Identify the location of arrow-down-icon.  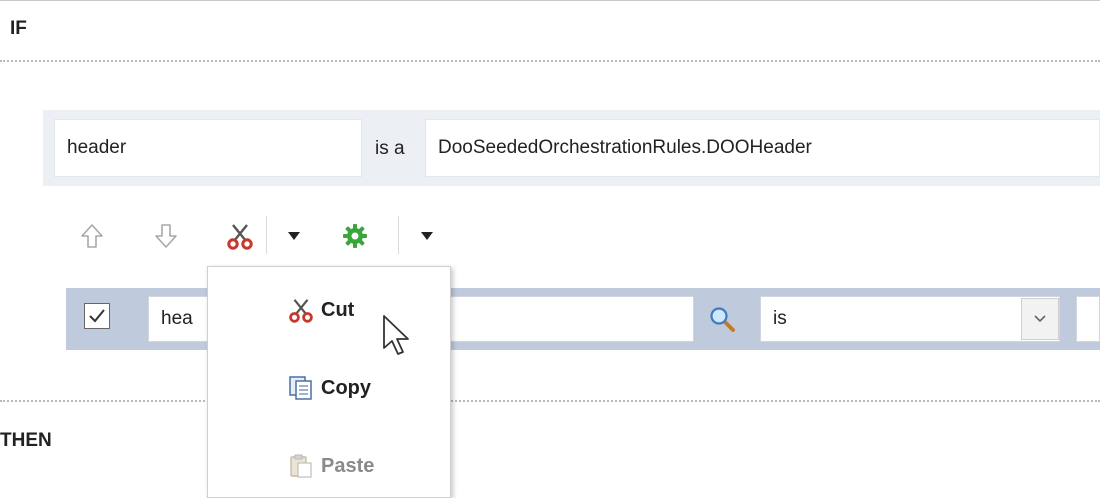
(166, 236).